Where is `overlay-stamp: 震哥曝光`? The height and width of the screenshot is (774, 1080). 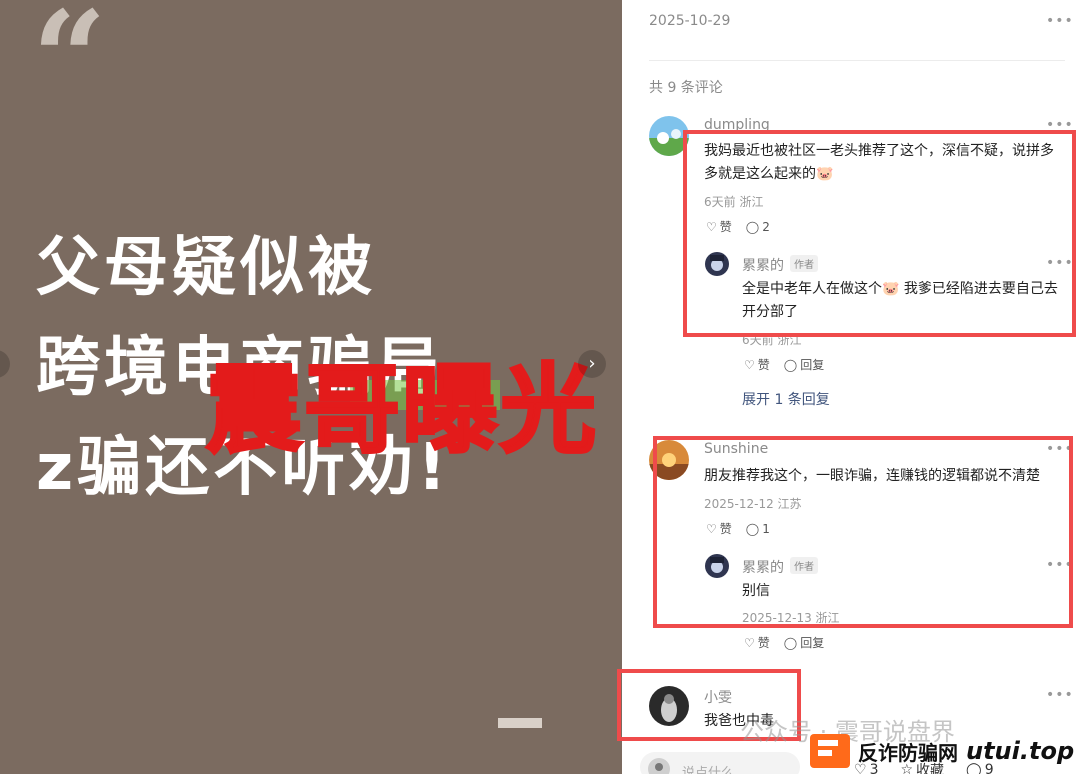 overlay-stamp: 震哥曝光 is located at coordinates (401, 410).